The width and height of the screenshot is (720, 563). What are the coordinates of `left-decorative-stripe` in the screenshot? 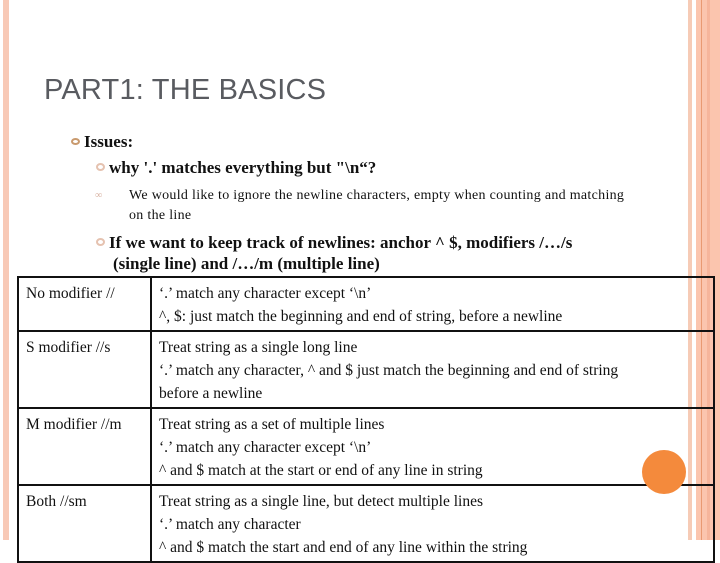 It's located at (6, 270).